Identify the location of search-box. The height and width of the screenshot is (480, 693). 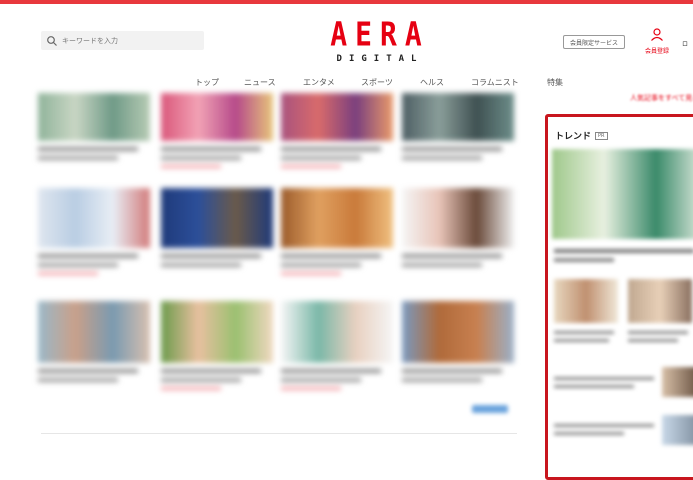
(122, 40).